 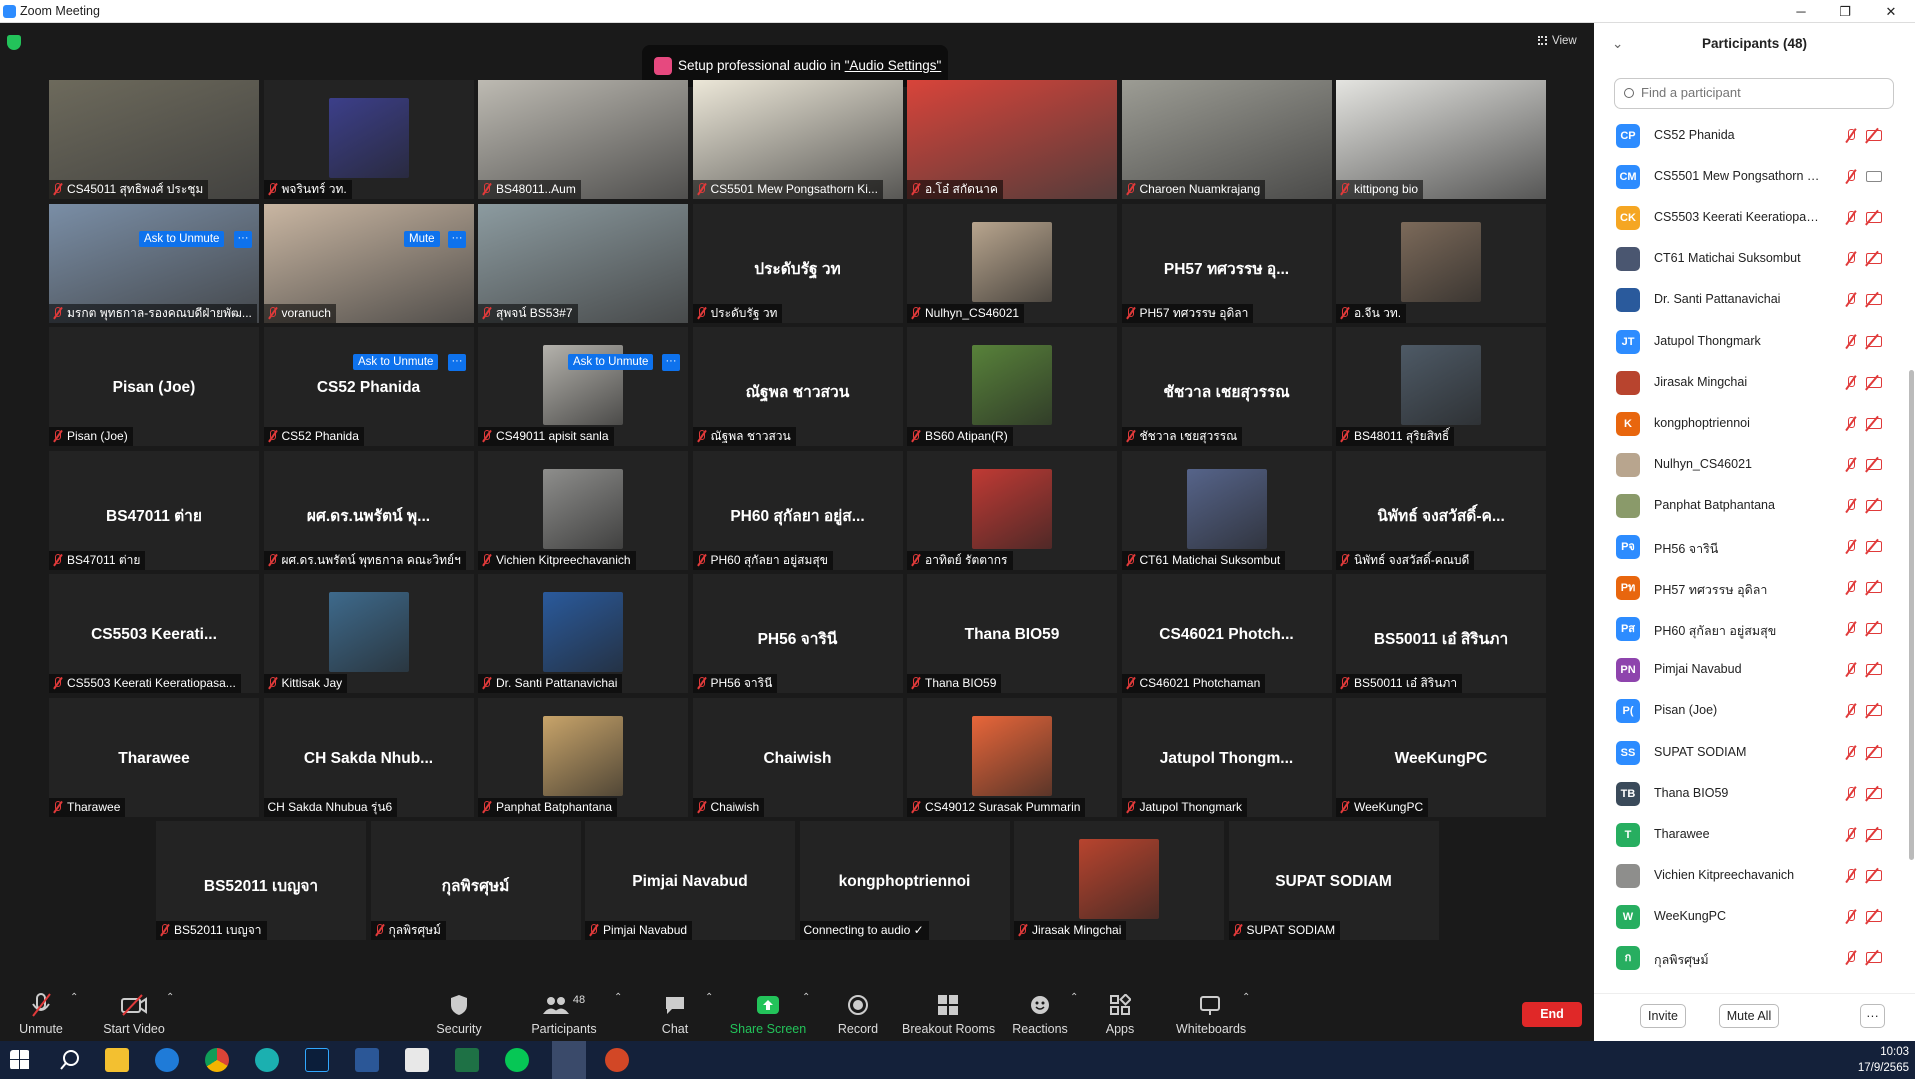 I want to click on video-options-caret-icon: ⌃, so click(x=170, y=997).